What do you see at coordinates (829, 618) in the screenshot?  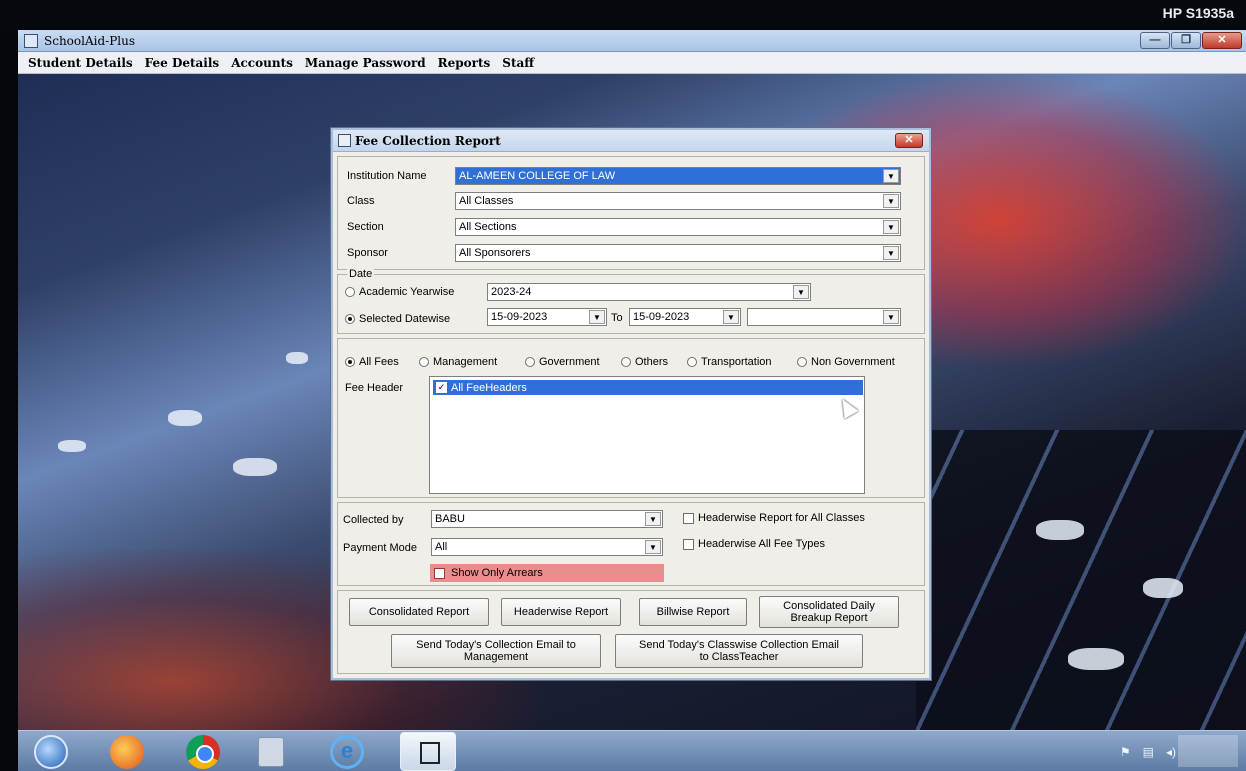 I see `daily-breakup-label: Breakup Report` at bounding box center [829, 618].